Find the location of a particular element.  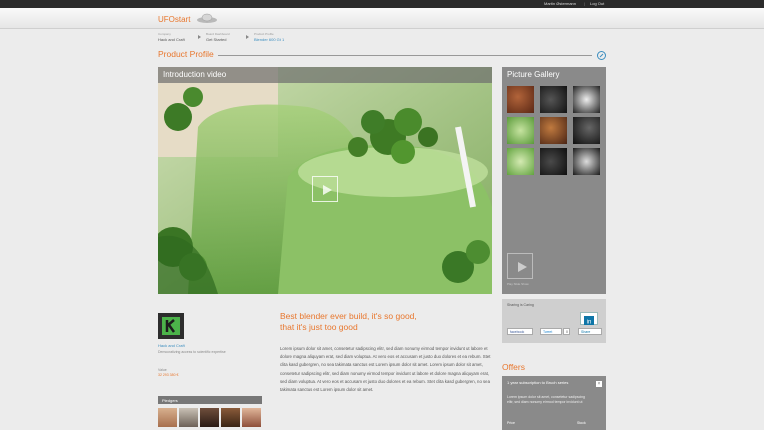

value-label: Value is located at coordinates (162, 370).